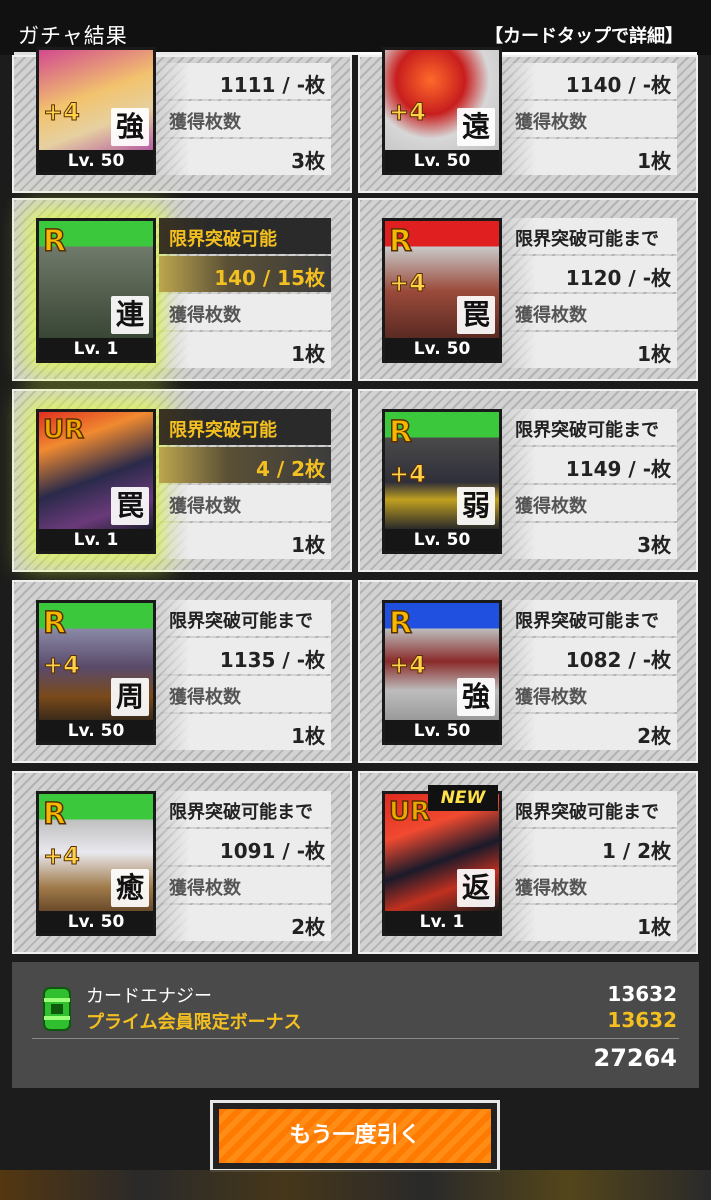 Image resolution: width=711 pixels, height=1200 pixels. What do you see at coordinates (642, 994) in the screenshot?
I see `energy-value: 13632` at bounding box center [642, 994].